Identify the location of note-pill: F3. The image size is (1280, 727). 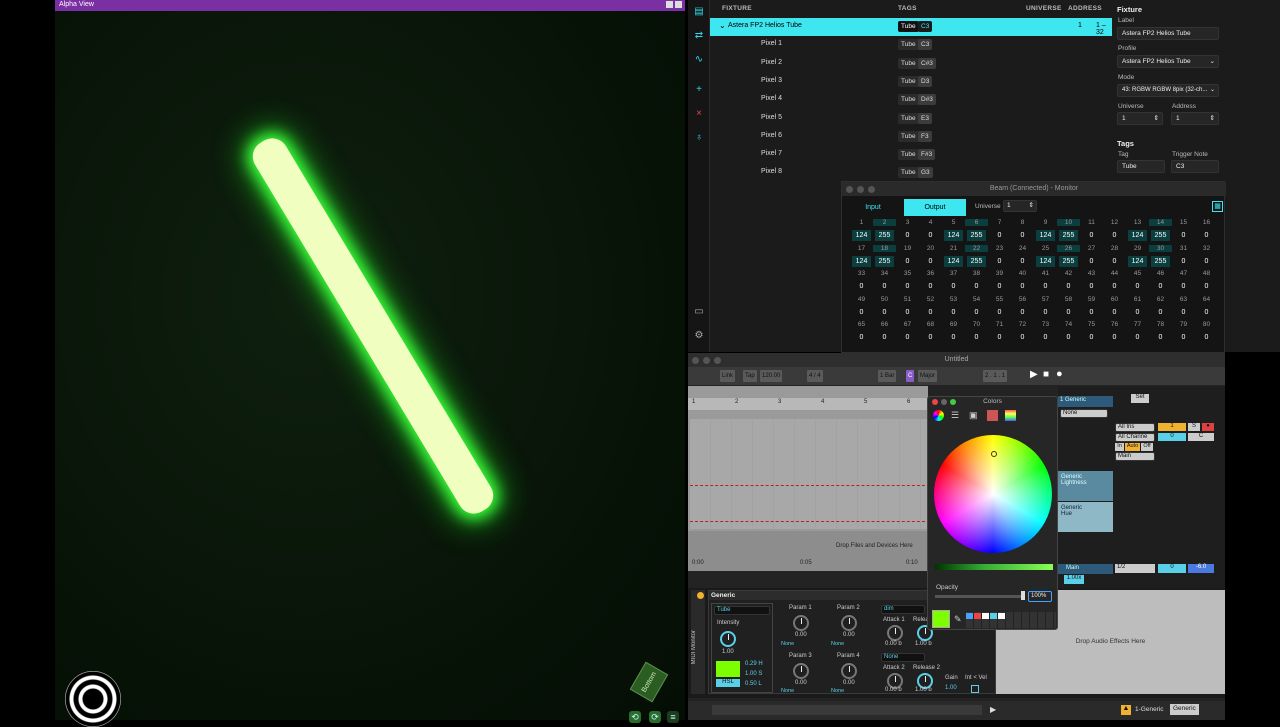
(925, 136).